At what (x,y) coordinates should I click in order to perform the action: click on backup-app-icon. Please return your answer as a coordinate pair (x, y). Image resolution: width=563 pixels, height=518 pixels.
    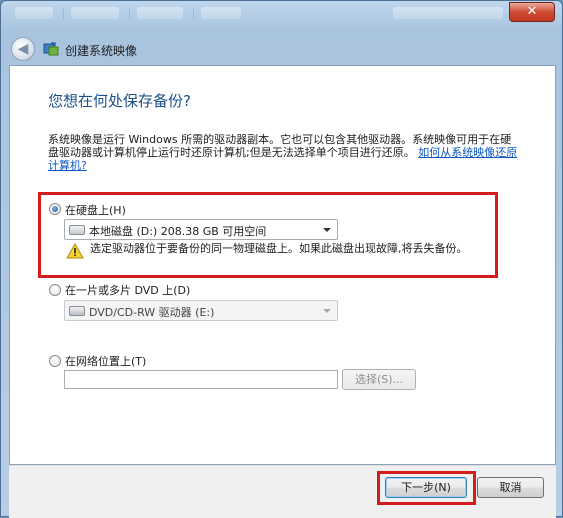
    Looking at the image, I should click on (51, 49).